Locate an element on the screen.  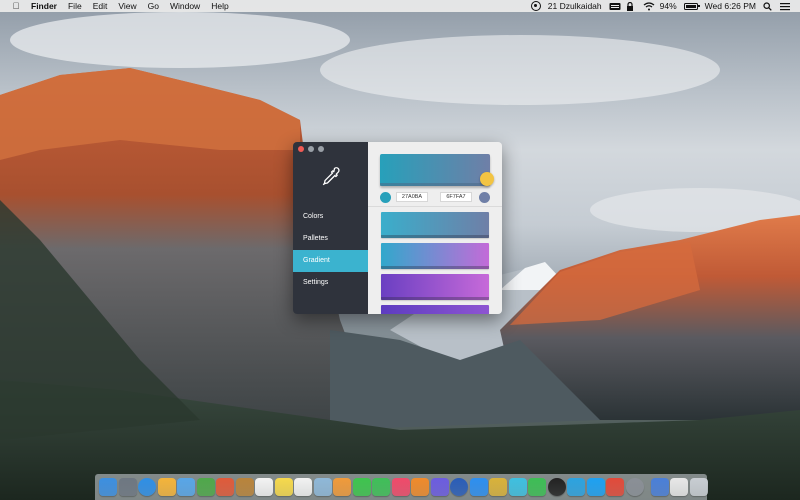
minimize-window-button is located at coordinates (311, 149).